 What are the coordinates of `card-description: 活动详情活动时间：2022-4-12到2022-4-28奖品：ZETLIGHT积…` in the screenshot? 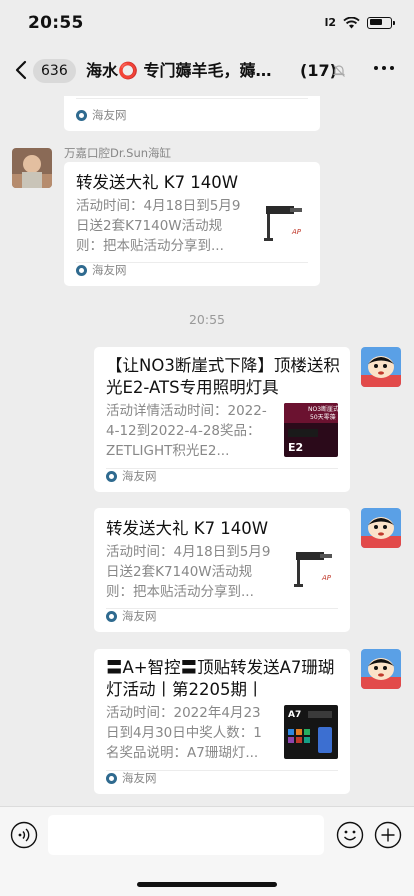 It's located at (186, 431).